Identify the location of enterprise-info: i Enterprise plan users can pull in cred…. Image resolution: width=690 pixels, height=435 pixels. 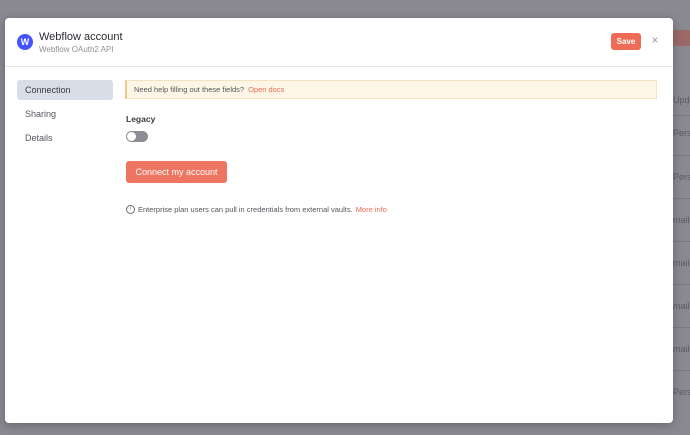
(256, 209).